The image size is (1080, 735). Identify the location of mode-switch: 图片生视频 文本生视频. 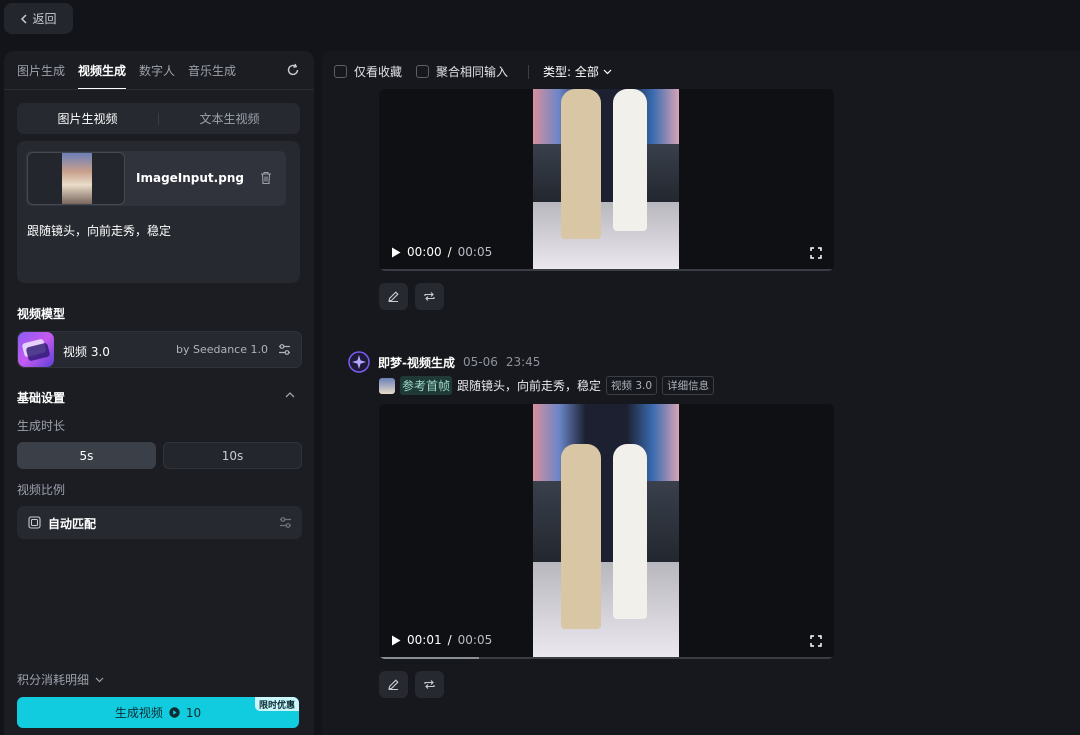
(158, 118).